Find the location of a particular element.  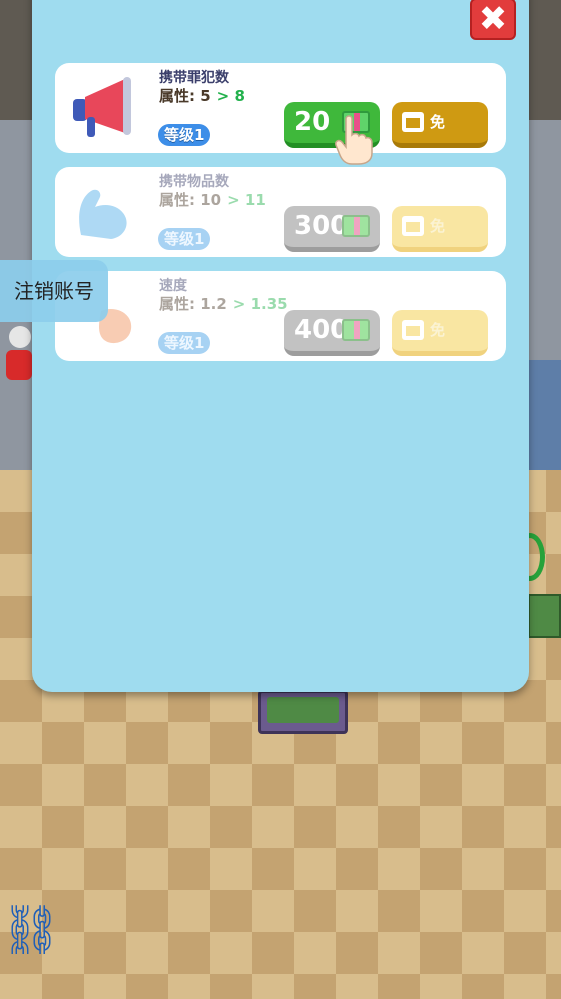

money-stack is located at coordinates (544, 616).